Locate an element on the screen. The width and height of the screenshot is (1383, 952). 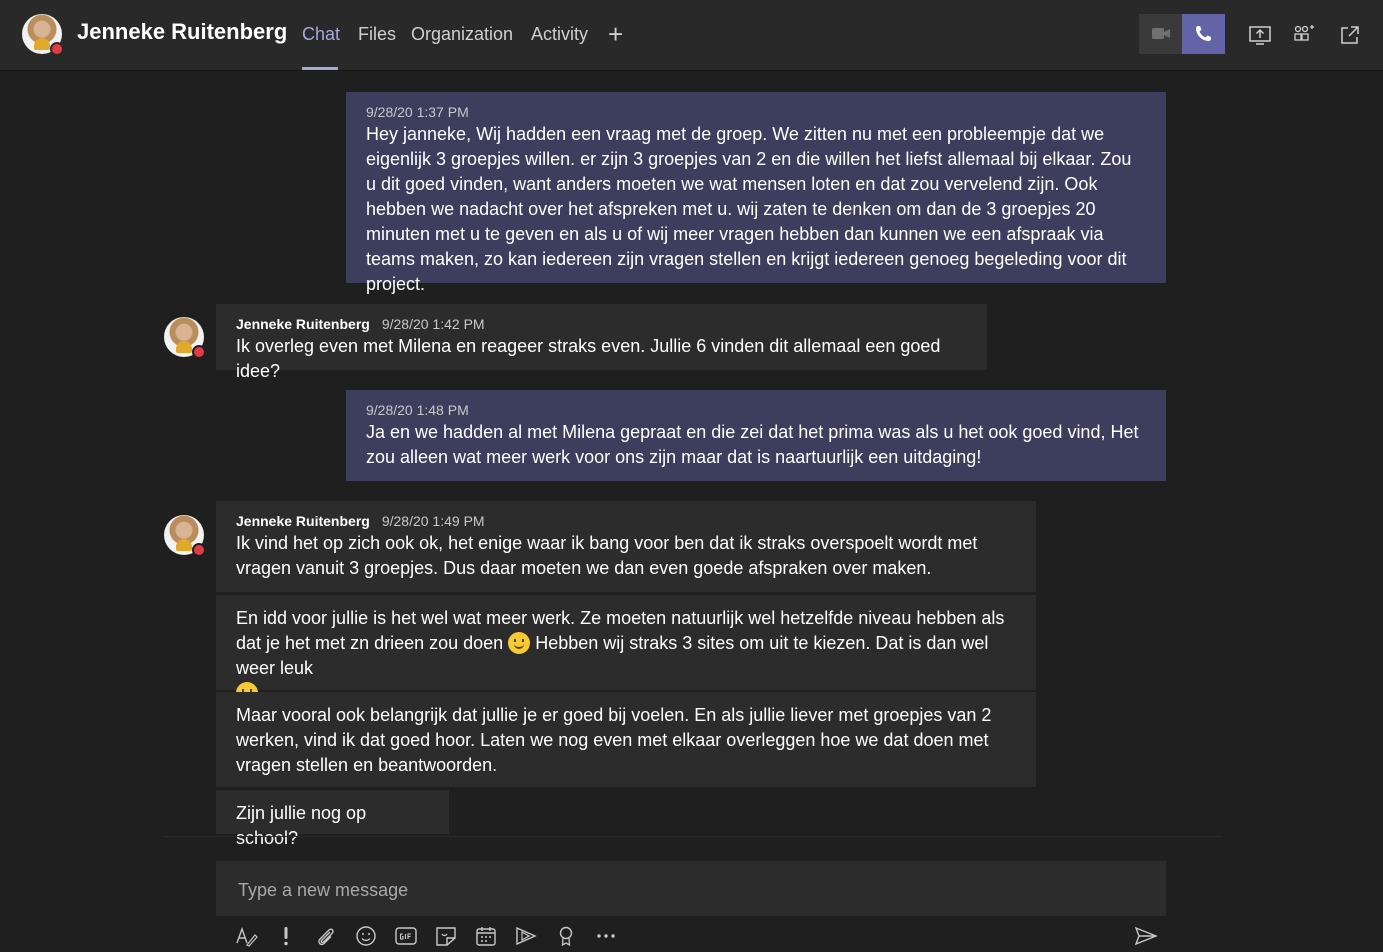
gif-button is located at coordinates (406, 936).